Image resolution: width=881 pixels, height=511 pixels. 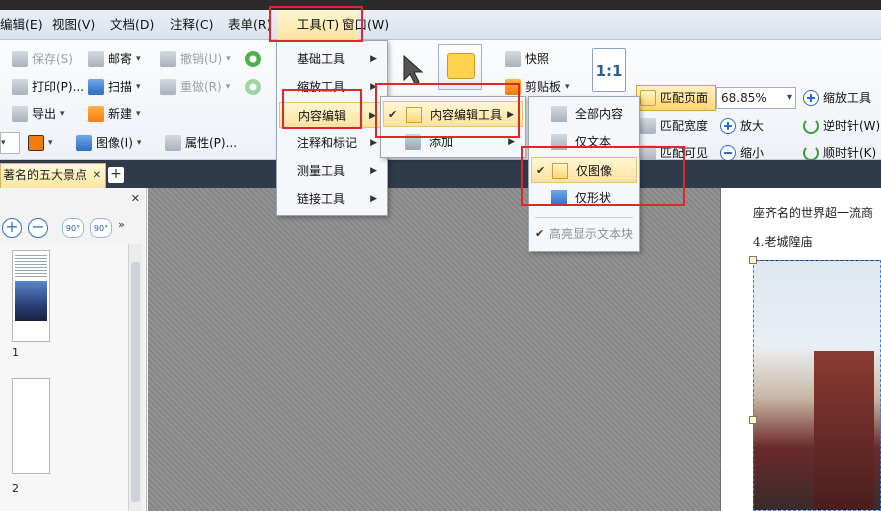 I want to click on zoom-in-button: 放大, so click(x=742, y=126).